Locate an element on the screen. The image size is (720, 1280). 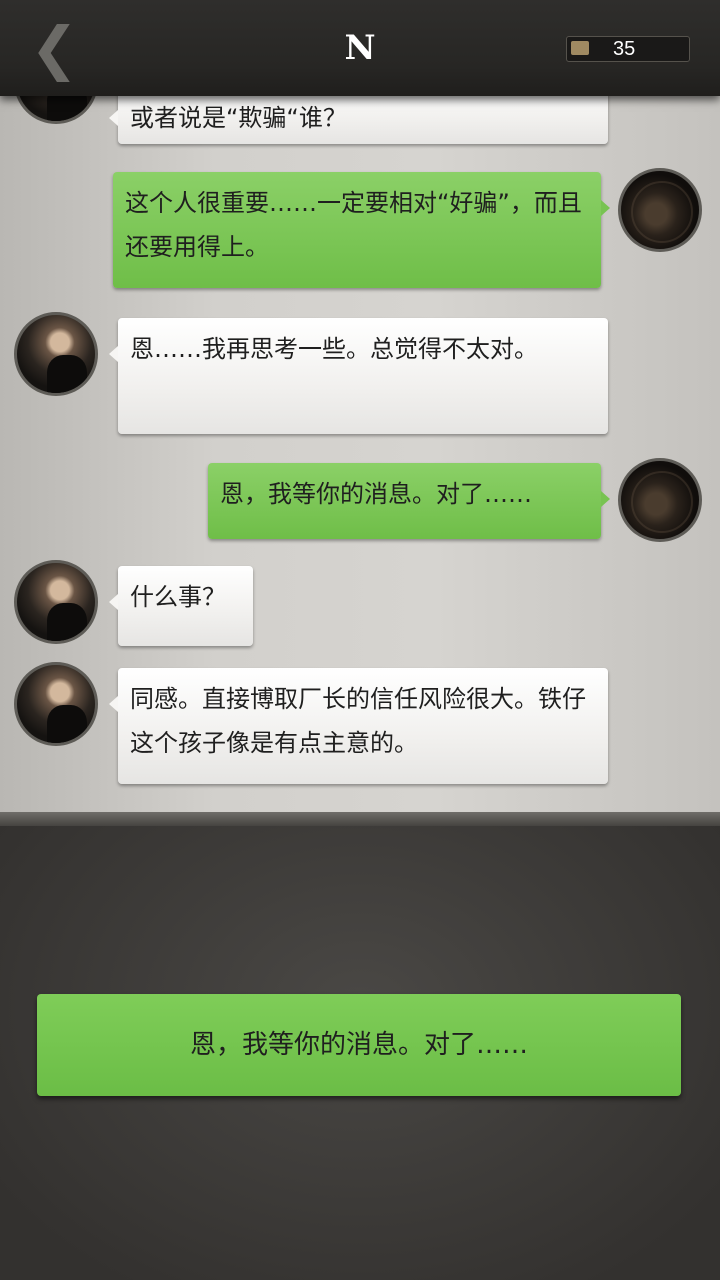
top-bar: ❮ N 35 is located at coordinates (360, 48).